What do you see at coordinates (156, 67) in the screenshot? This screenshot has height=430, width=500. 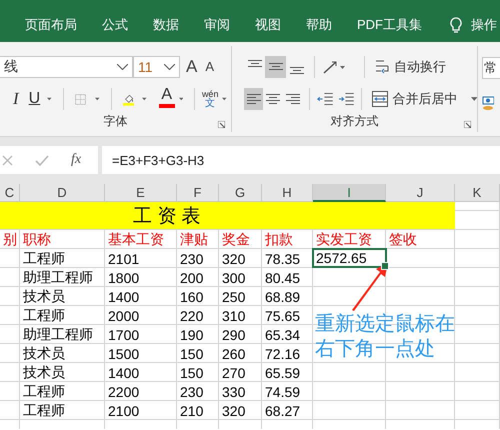 I see `font-size-dropdown: 11` at bounding box center [156, 67].